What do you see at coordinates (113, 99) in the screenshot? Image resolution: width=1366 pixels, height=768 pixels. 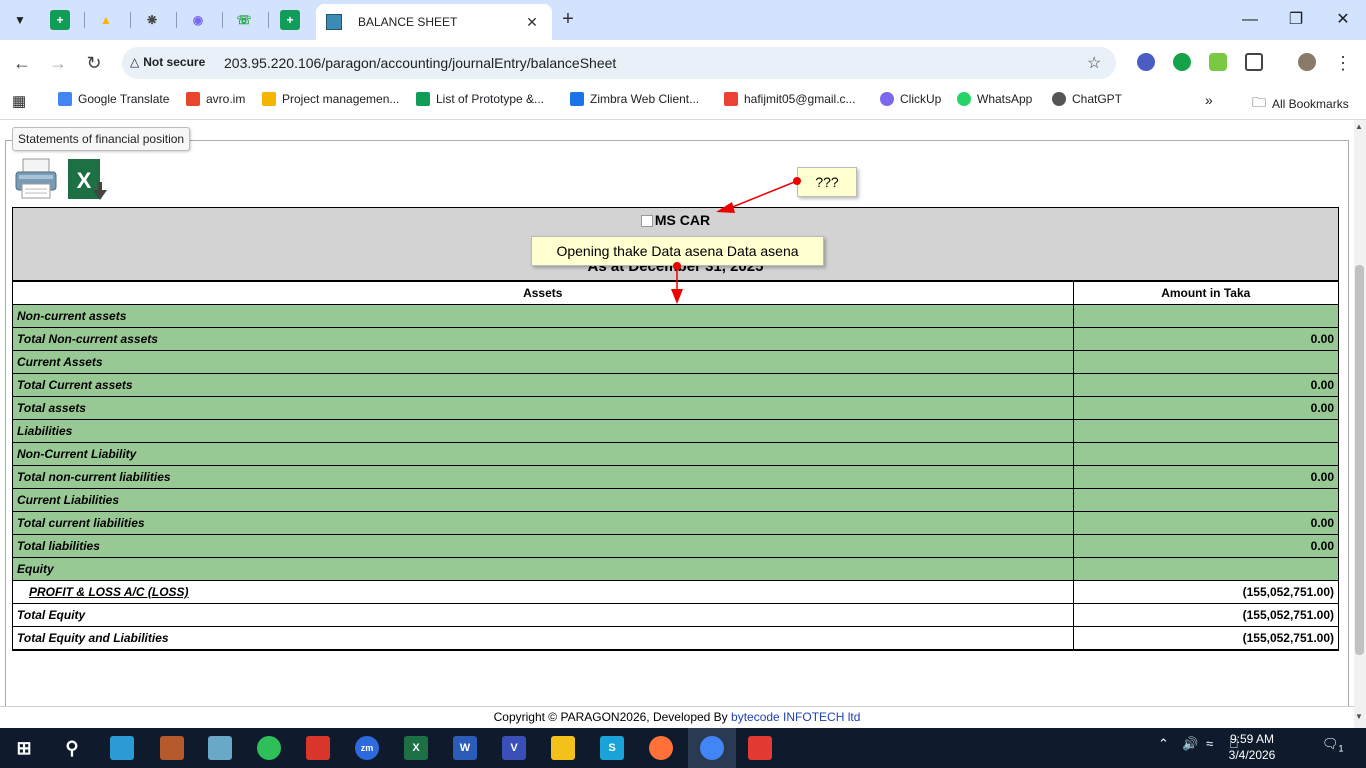 I see `bookmark-google-translate: Google Translate` at bounding box center [113, 99].